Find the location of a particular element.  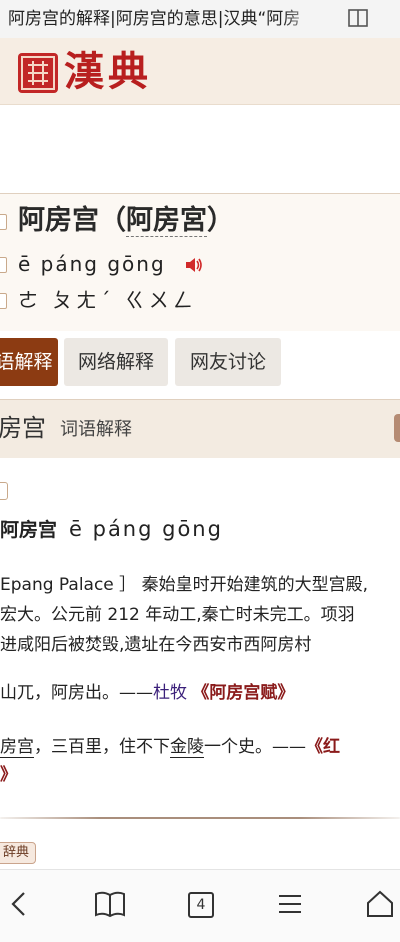

bookmarks-button is located at coordinates (110, 904).